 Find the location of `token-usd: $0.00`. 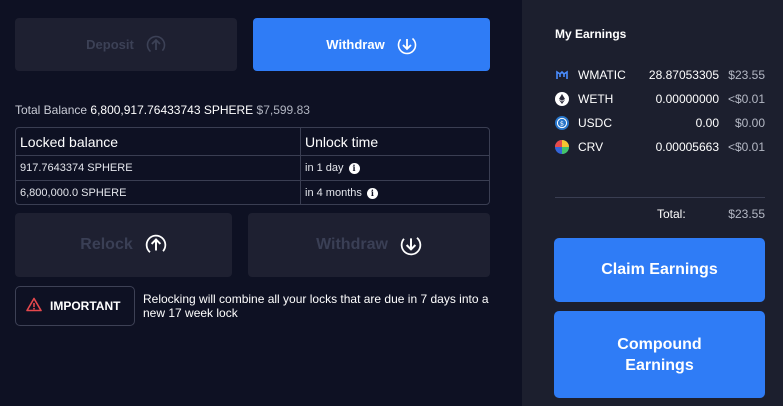

token-usd: $0.00 is located at coordinates (749, 123).